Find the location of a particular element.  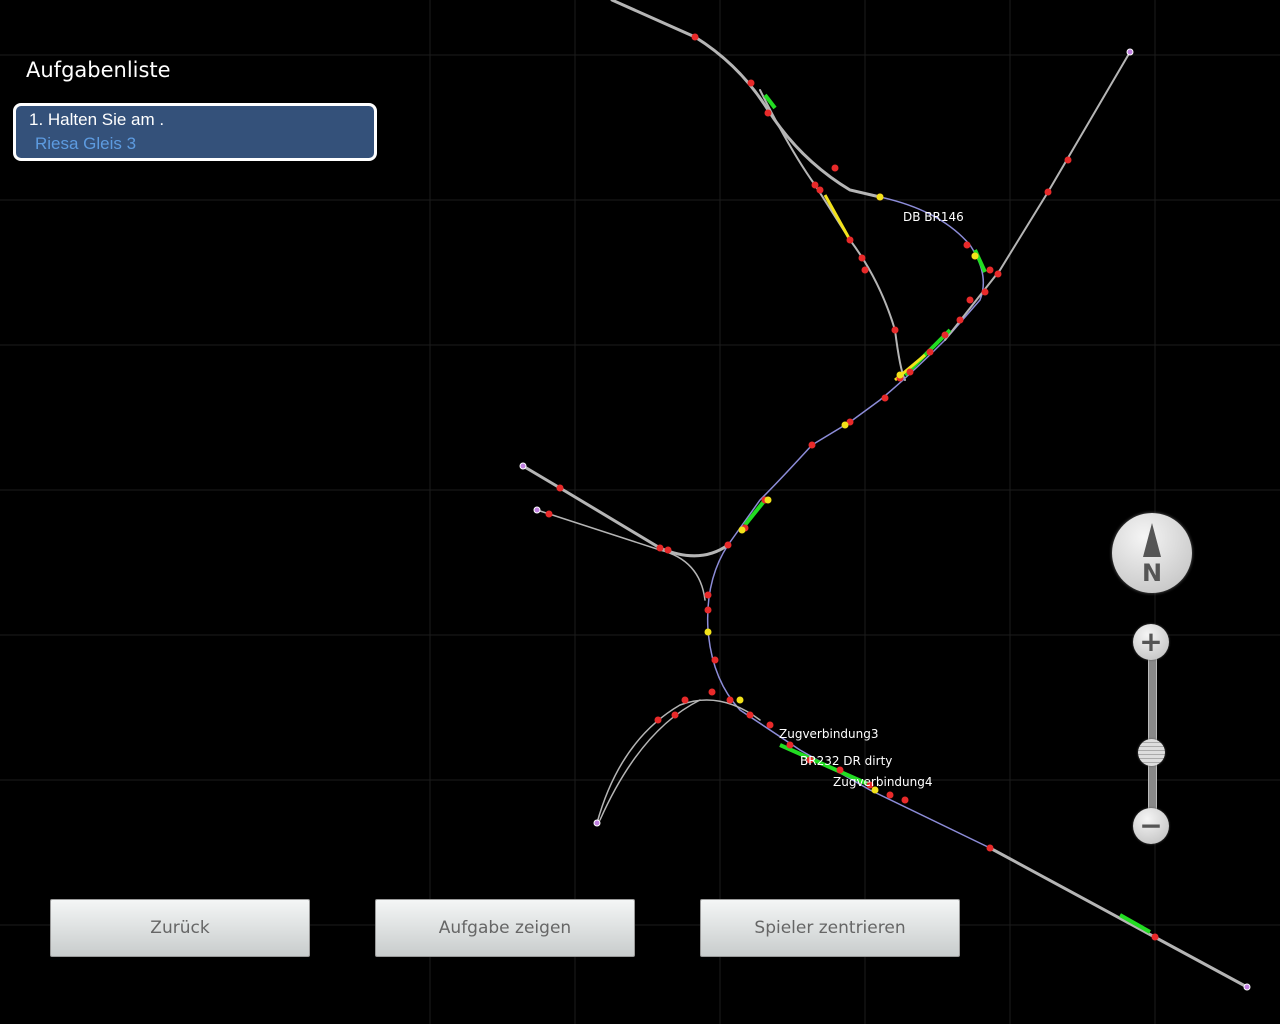

center-player-button: Spieler zentrieren is located at coordinates (830, 928).